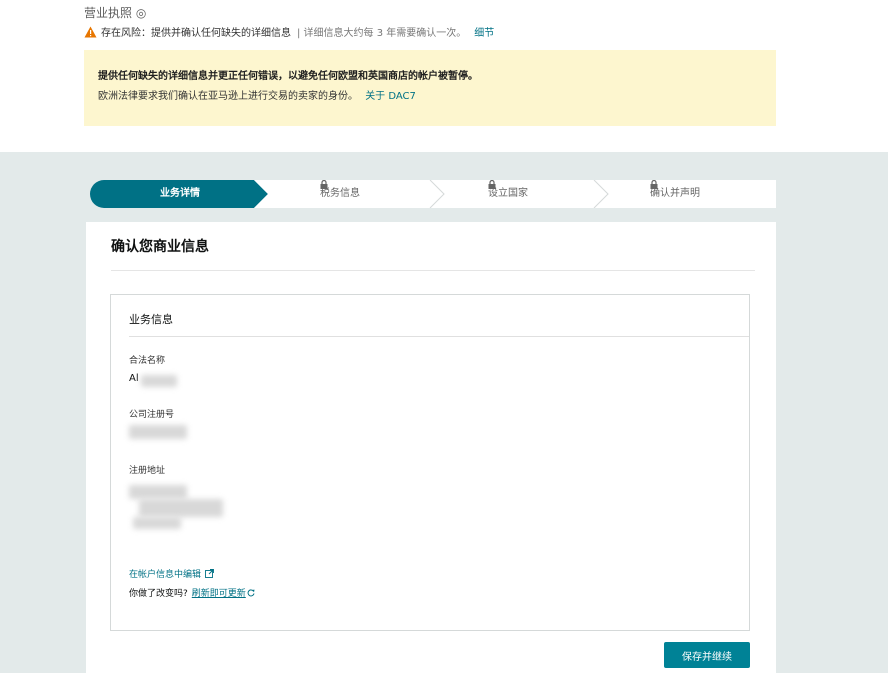 This screenshot has height=673, width=888. I want to click on edit-in-account-info-link: 在帐户信息中编辑, so click(171, 573).